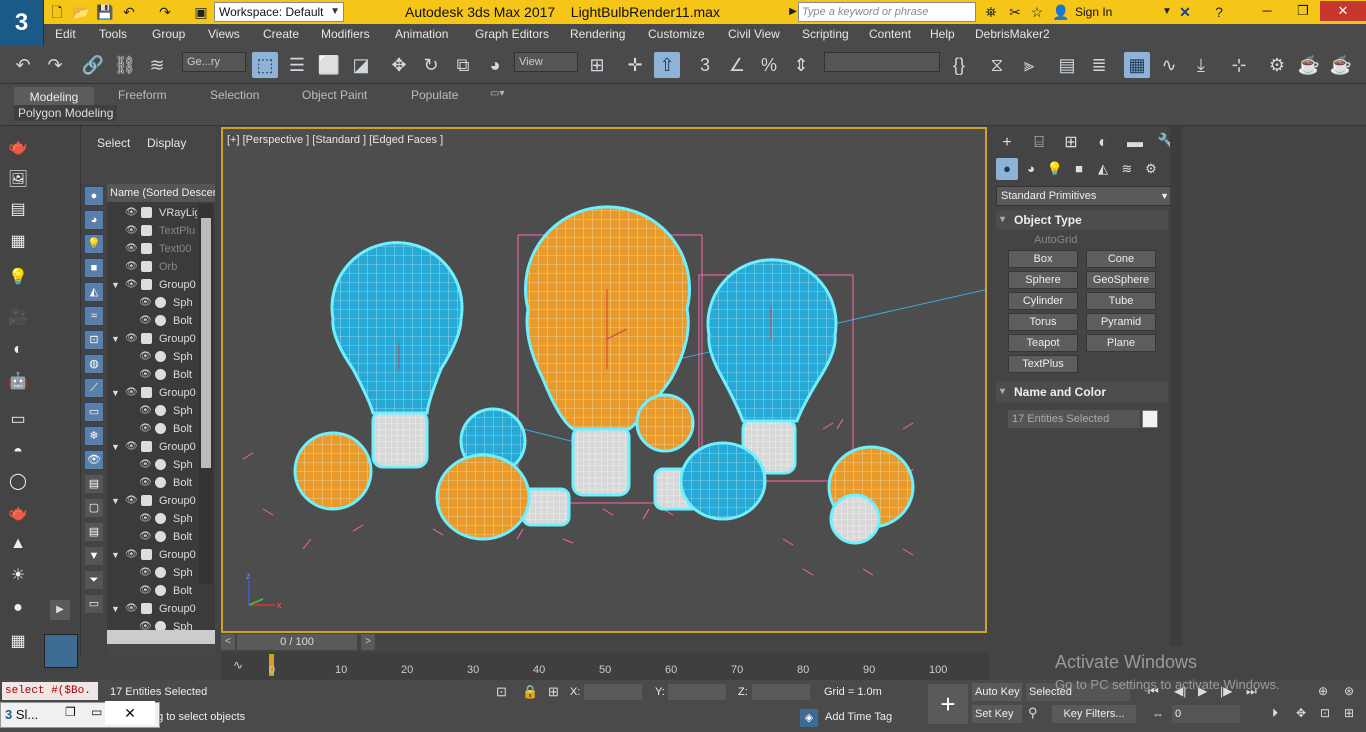 This screenshot has width=1366, height=732. I want to click on helper-icon: ◐, so click(18, 350).